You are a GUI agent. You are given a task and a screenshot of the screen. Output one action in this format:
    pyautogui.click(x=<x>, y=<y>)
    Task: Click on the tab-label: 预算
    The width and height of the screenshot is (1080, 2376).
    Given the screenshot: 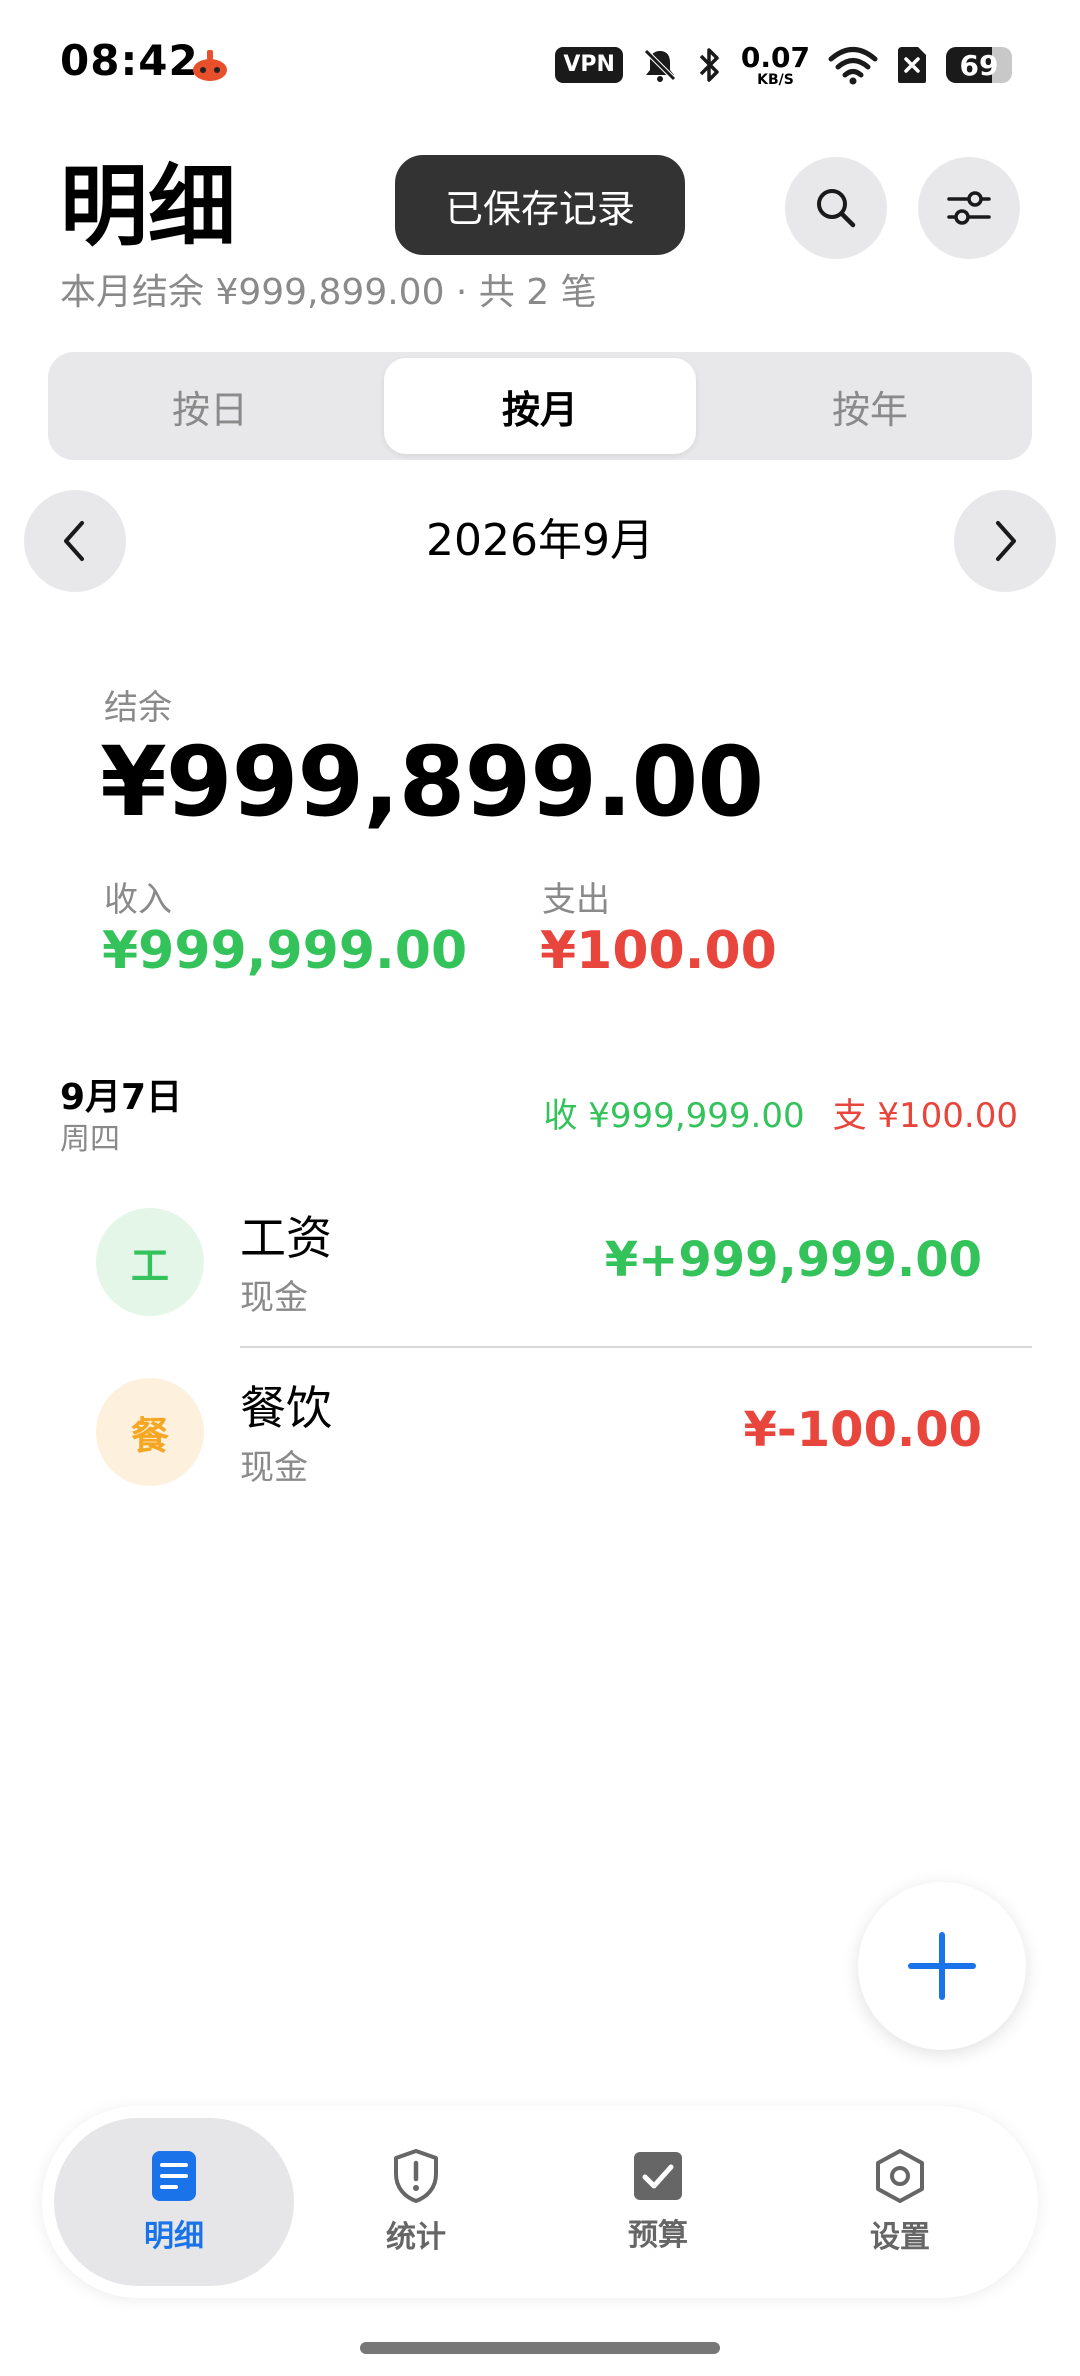 What is the action you would take?
    pyautogui.click(x=658, y=2235)
    